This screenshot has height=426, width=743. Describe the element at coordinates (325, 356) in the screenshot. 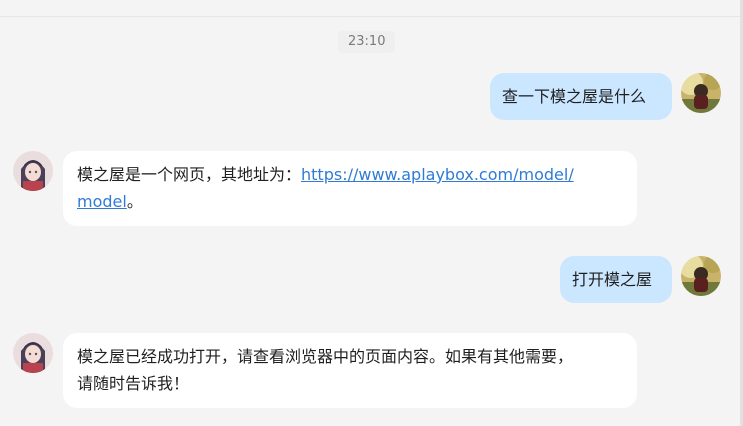

I see `assistant-message-line: 模之屋已经成功打开，请查看浏览器中的页面内容。如果有其他需要，` at that location.